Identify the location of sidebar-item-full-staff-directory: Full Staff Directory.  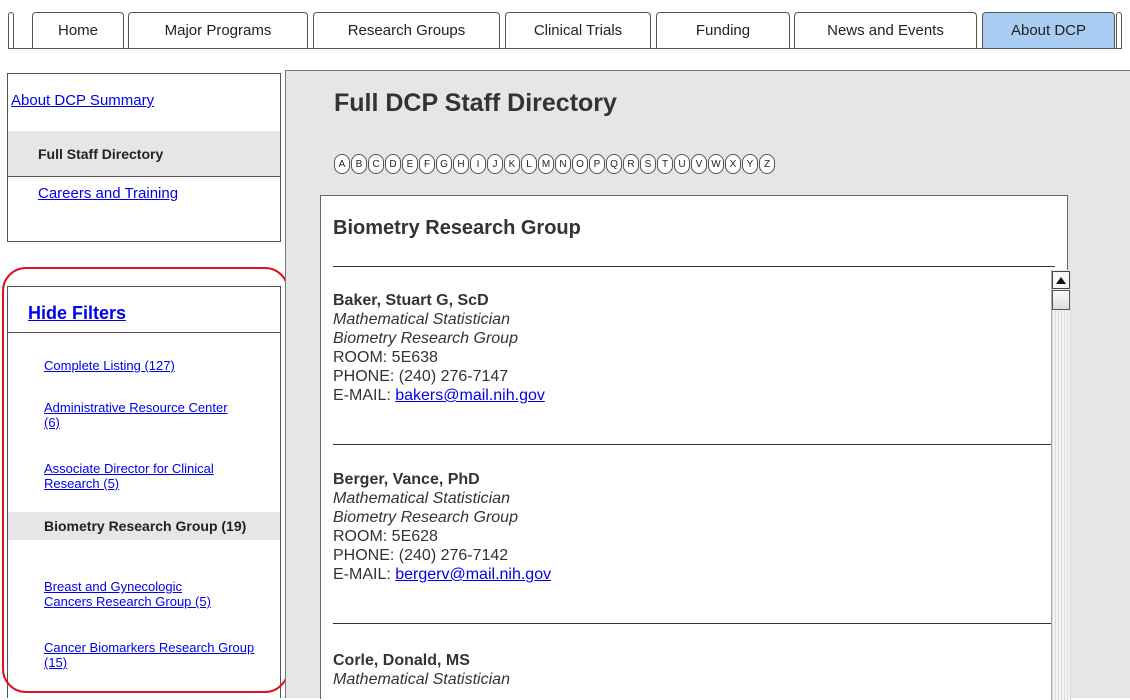
(144, 153).